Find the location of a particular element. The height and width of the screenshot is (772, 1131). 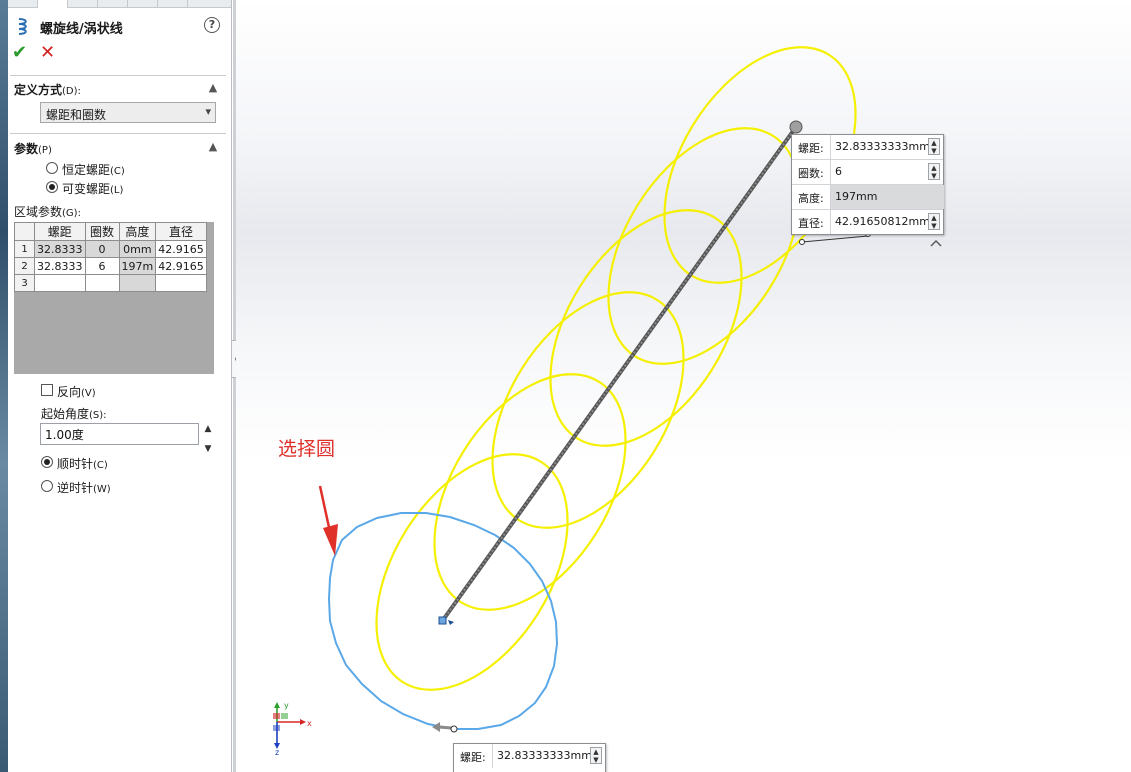

tab-display-manager is located at coordinates (143, 4).